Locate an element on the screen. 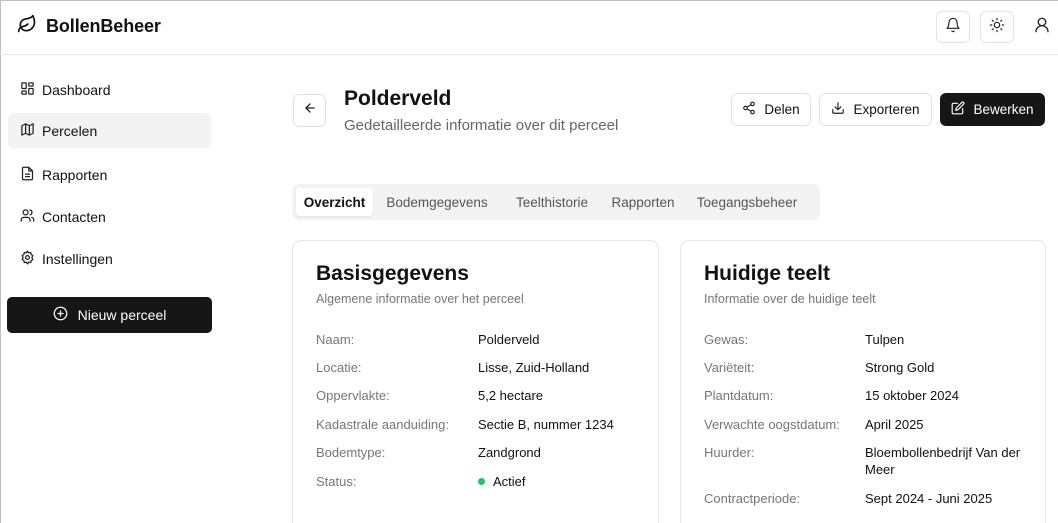  sidebar-item-dashboard: Dashboard is located at coordinates (109, 89).